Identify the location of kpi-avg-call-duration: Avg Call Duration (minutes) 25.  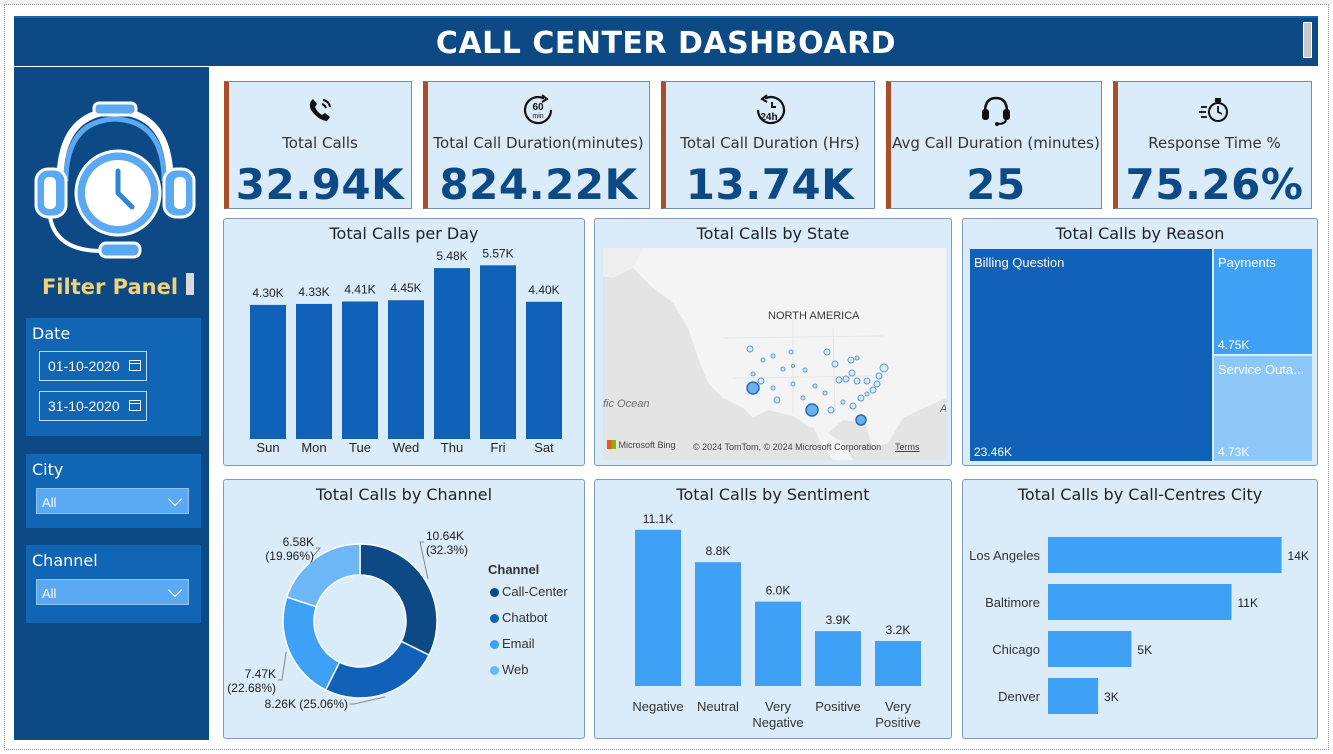
(994, 145).